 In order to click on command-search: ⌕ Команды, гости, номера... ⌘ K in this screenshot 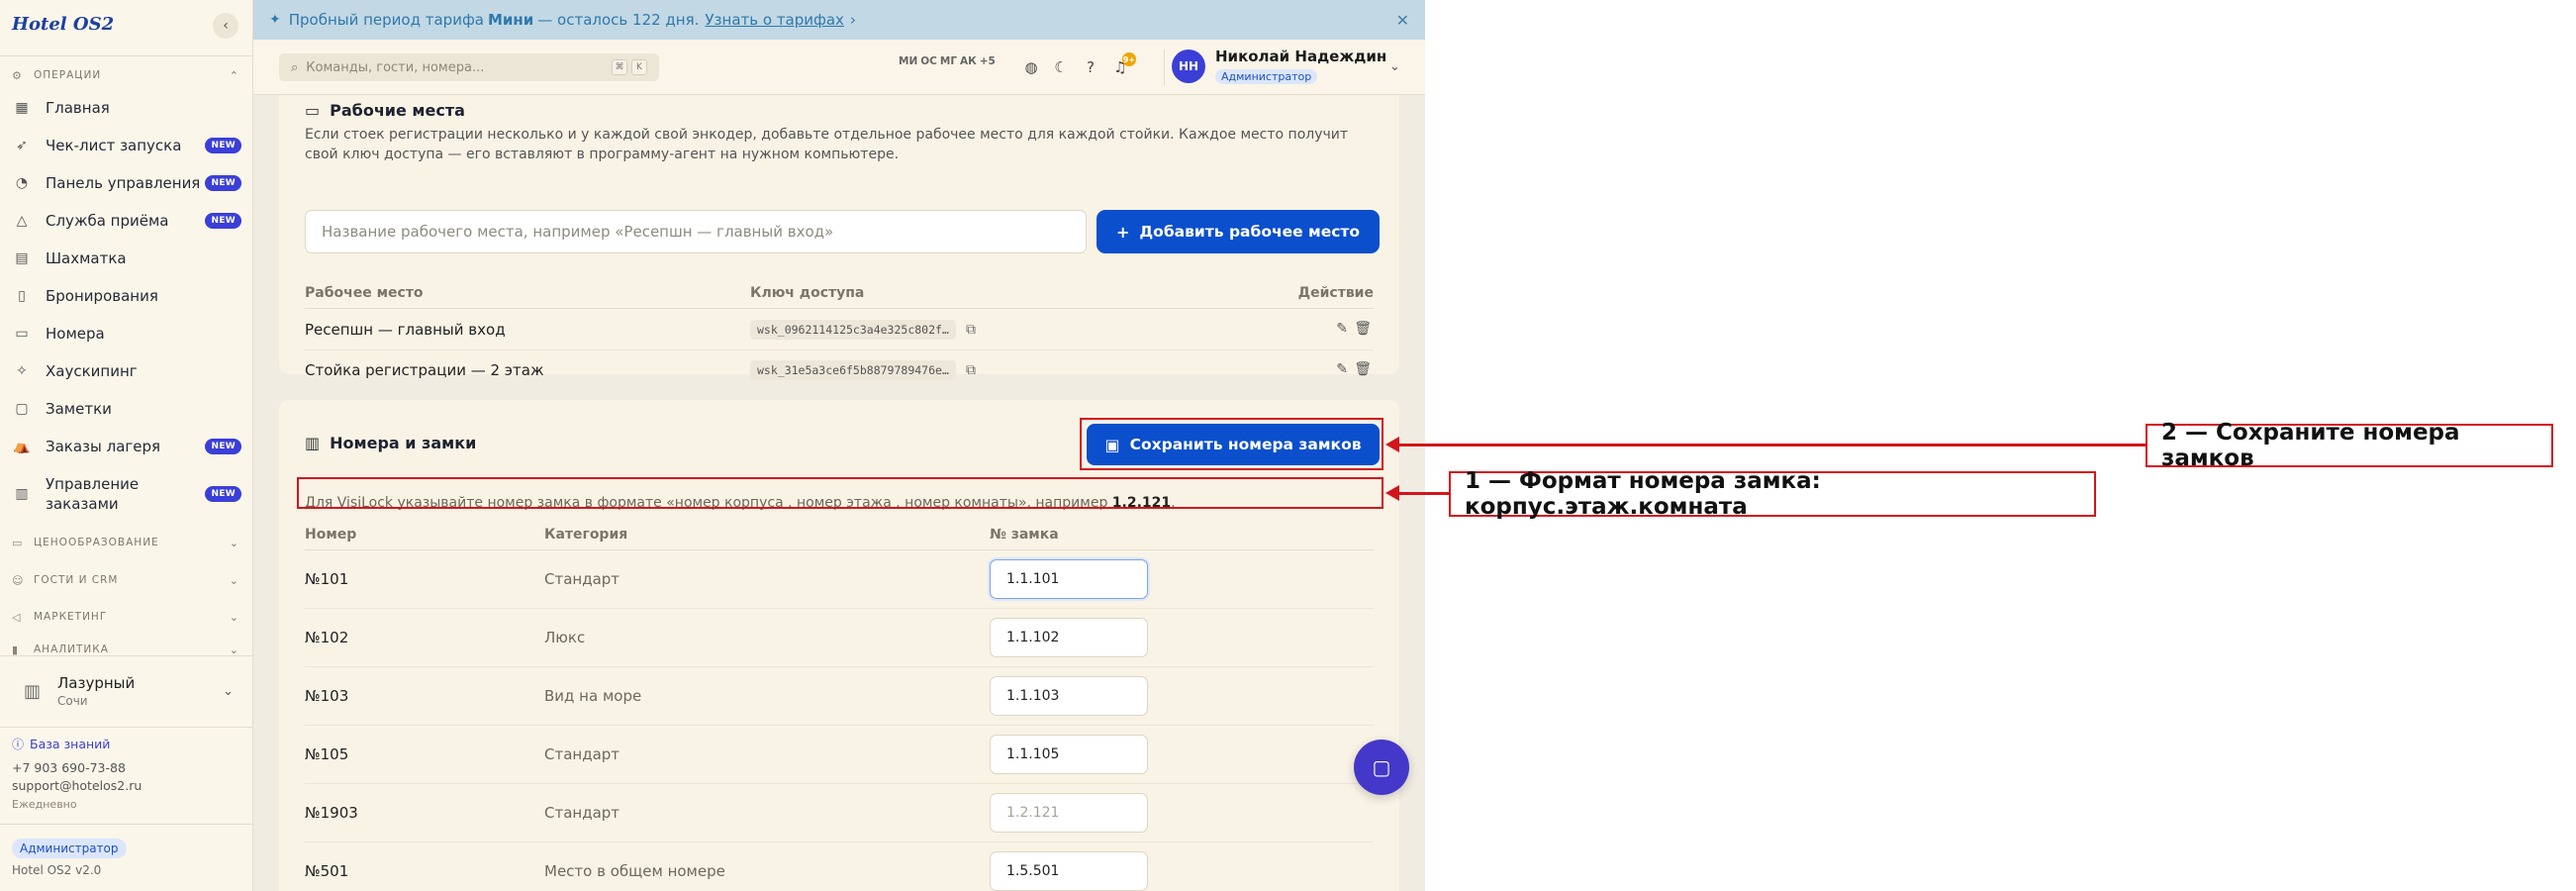, I will do `click(469, 67)`.